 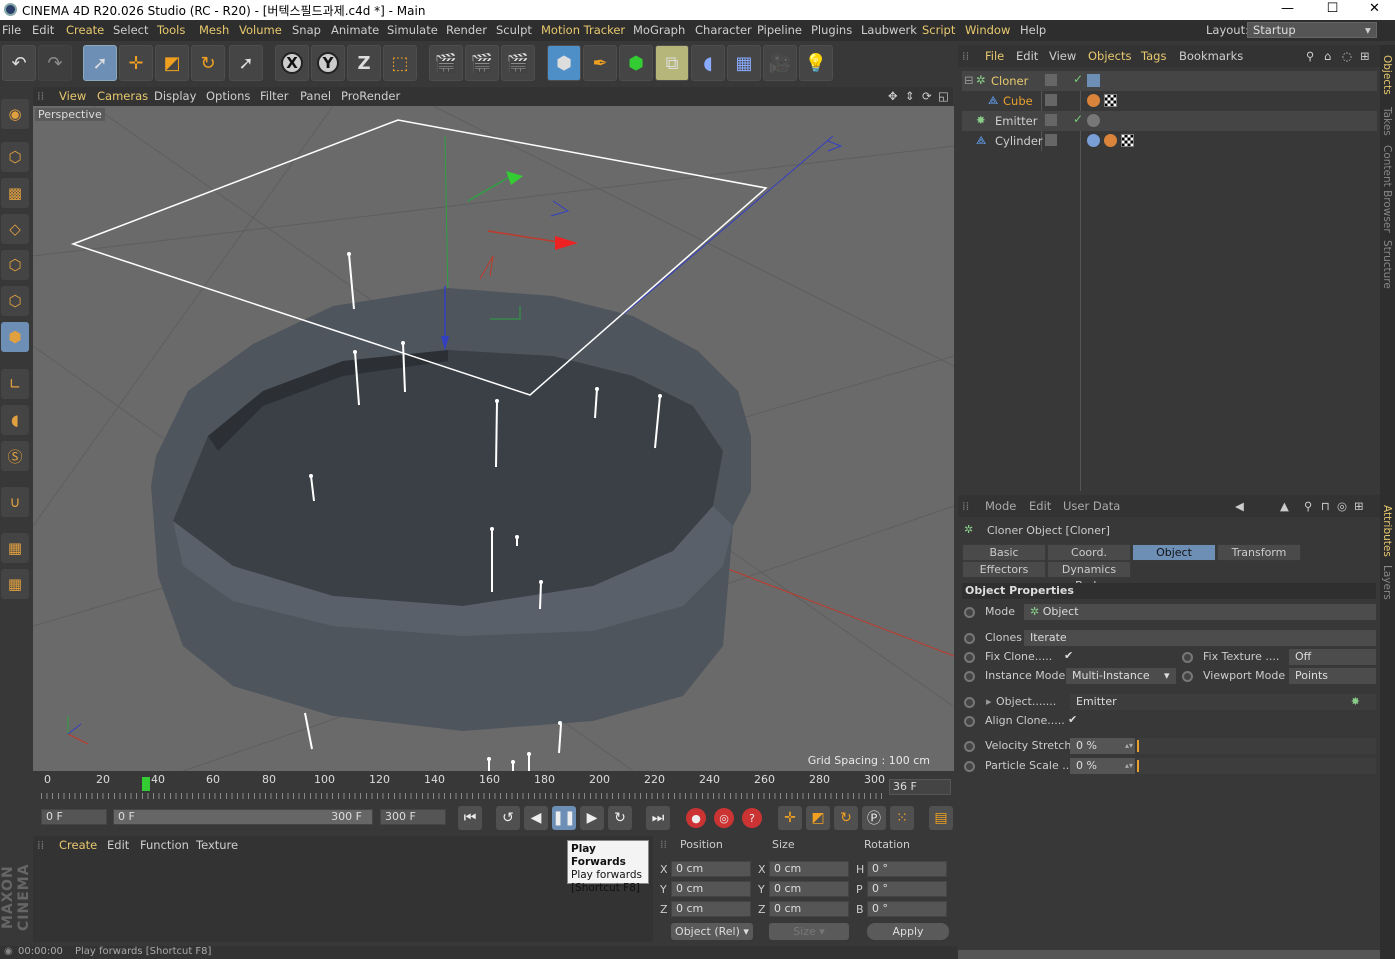 What do you see at coordinates (175, 96) in the screenshot?
I see `viewport-menu-display: Display` at bounding box center [175, 96].